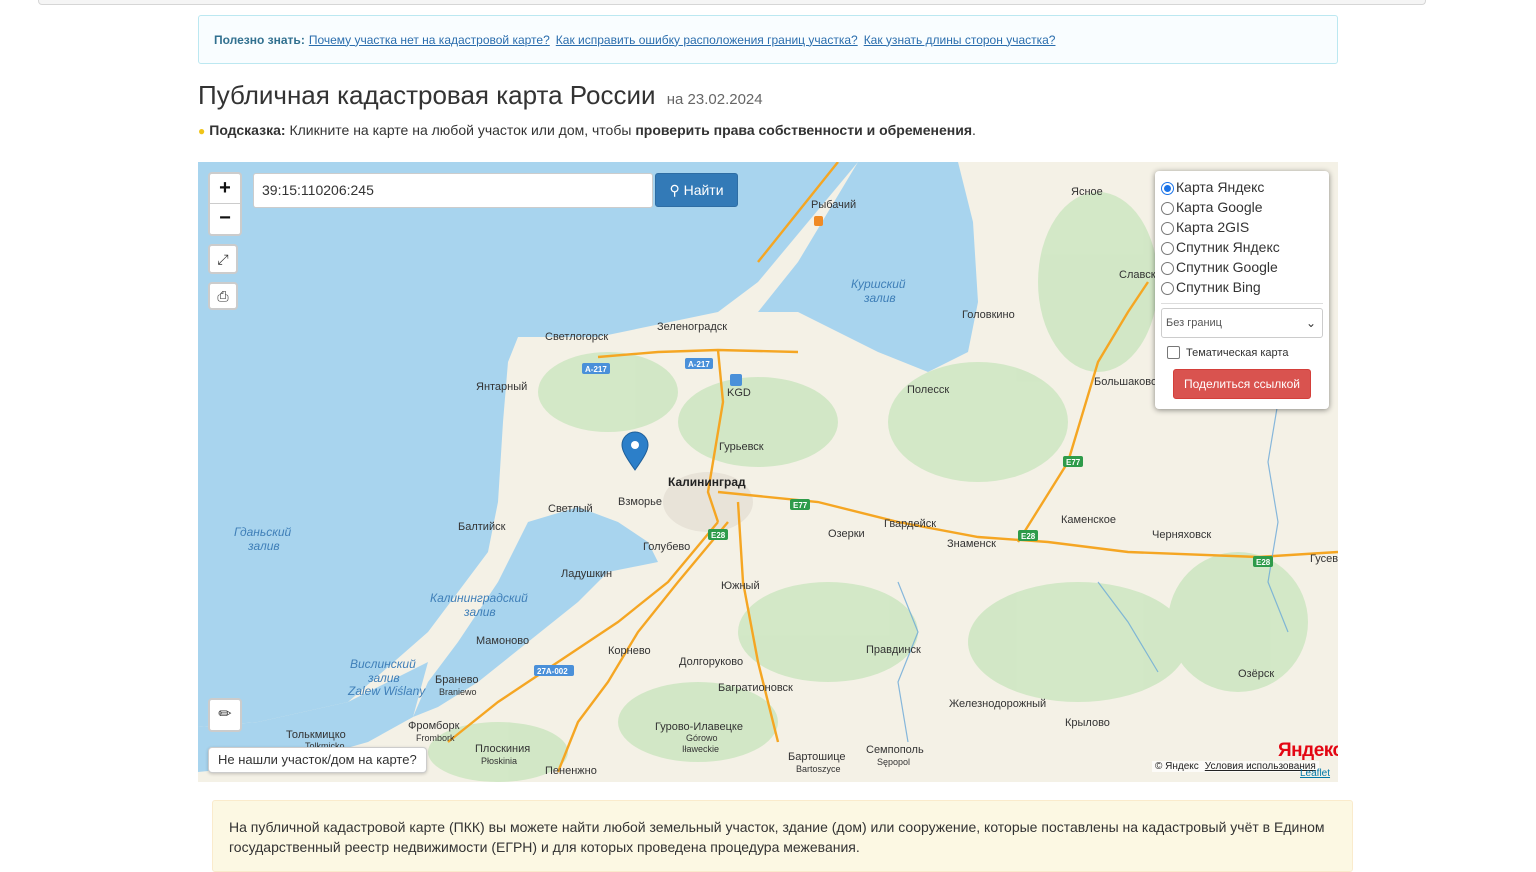  I want to click on search-icon: ⚲, so click(674, 190).